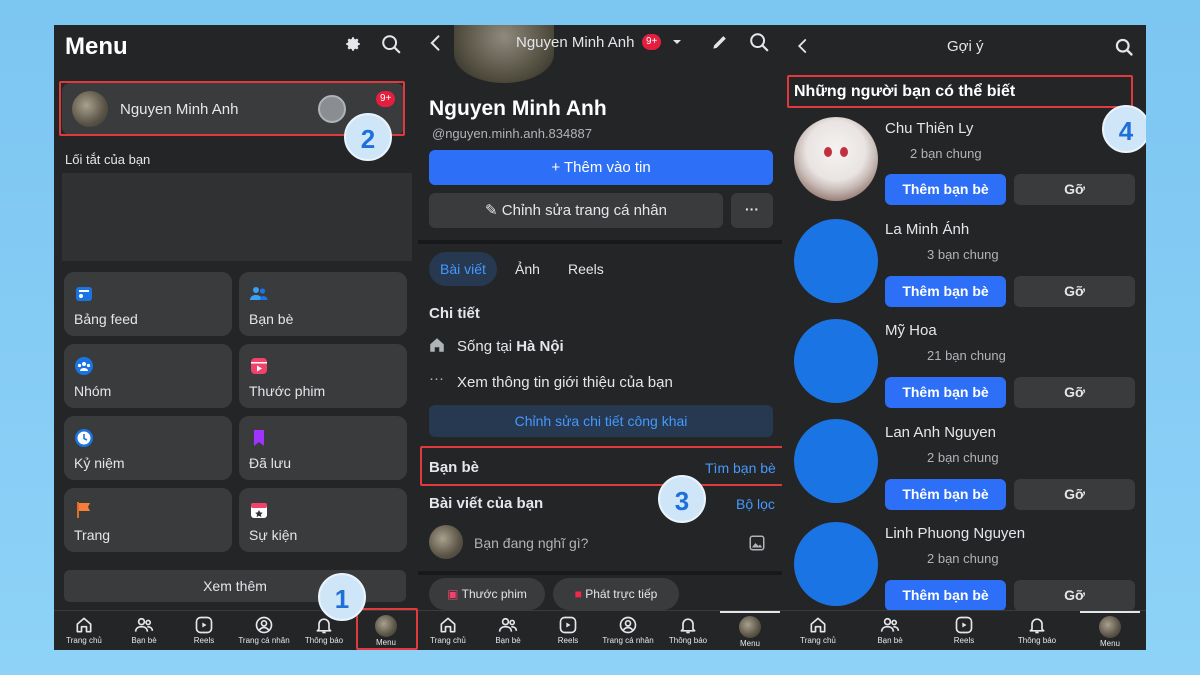 This screenshot has height=675, width=1200. I want to click on edit-details-button: Chỉnh sửa chi tiết công khai, so click(601, 421).